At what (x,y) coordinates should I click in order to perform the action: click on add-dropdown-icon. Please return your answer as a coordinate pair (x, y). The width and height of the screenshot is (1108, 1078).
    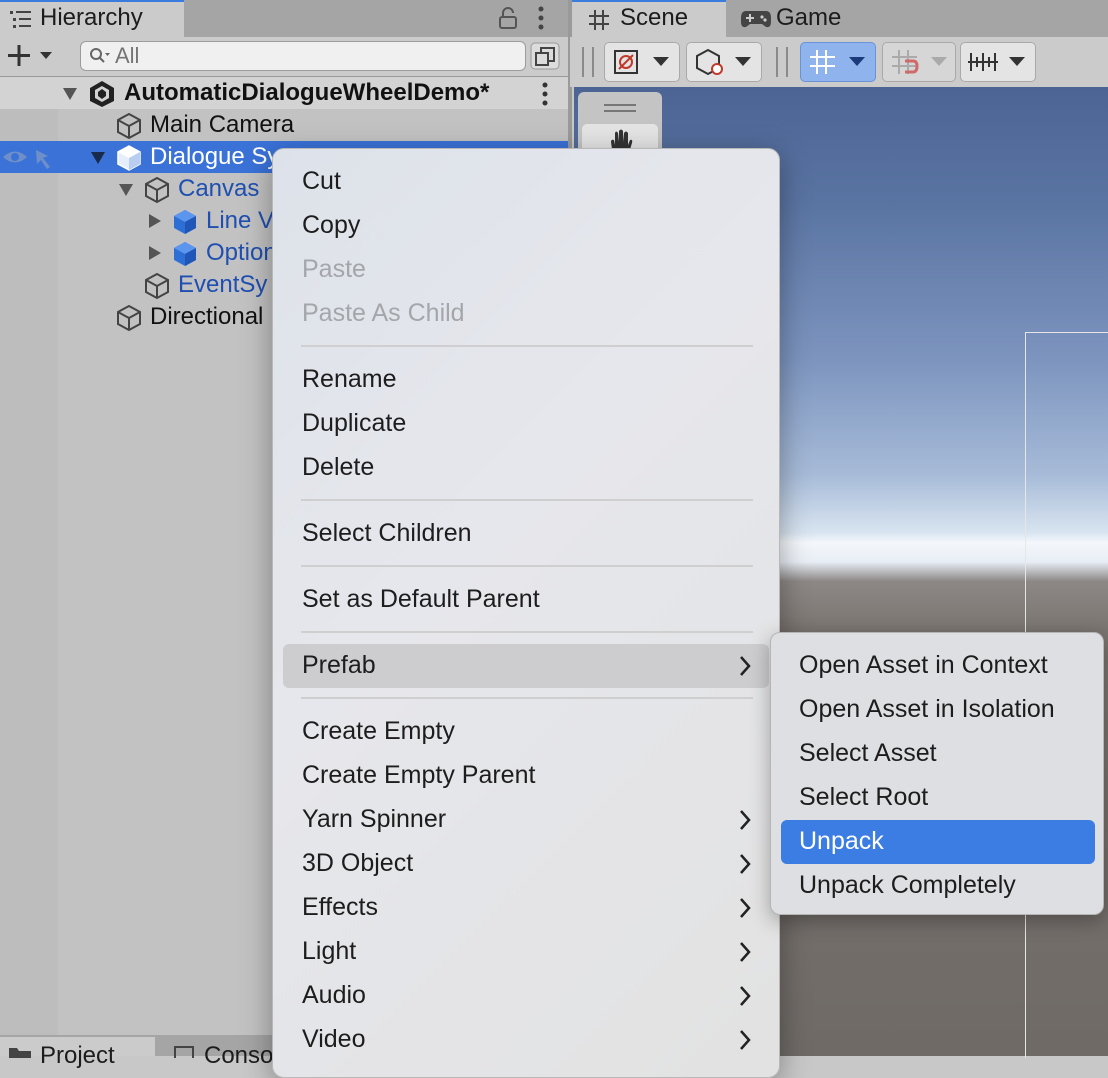
    Looking at the image, I should click on (32, 56).